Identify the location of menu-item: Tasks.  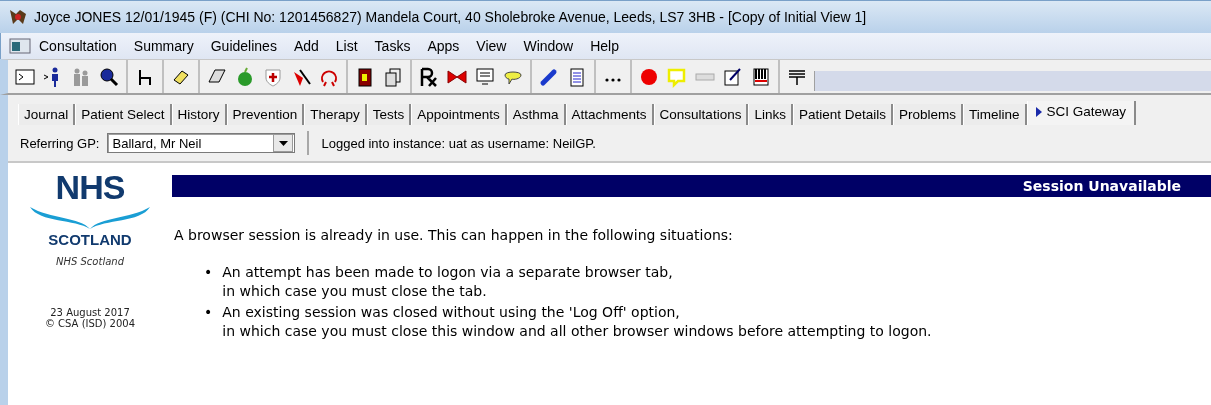
(393, 46).